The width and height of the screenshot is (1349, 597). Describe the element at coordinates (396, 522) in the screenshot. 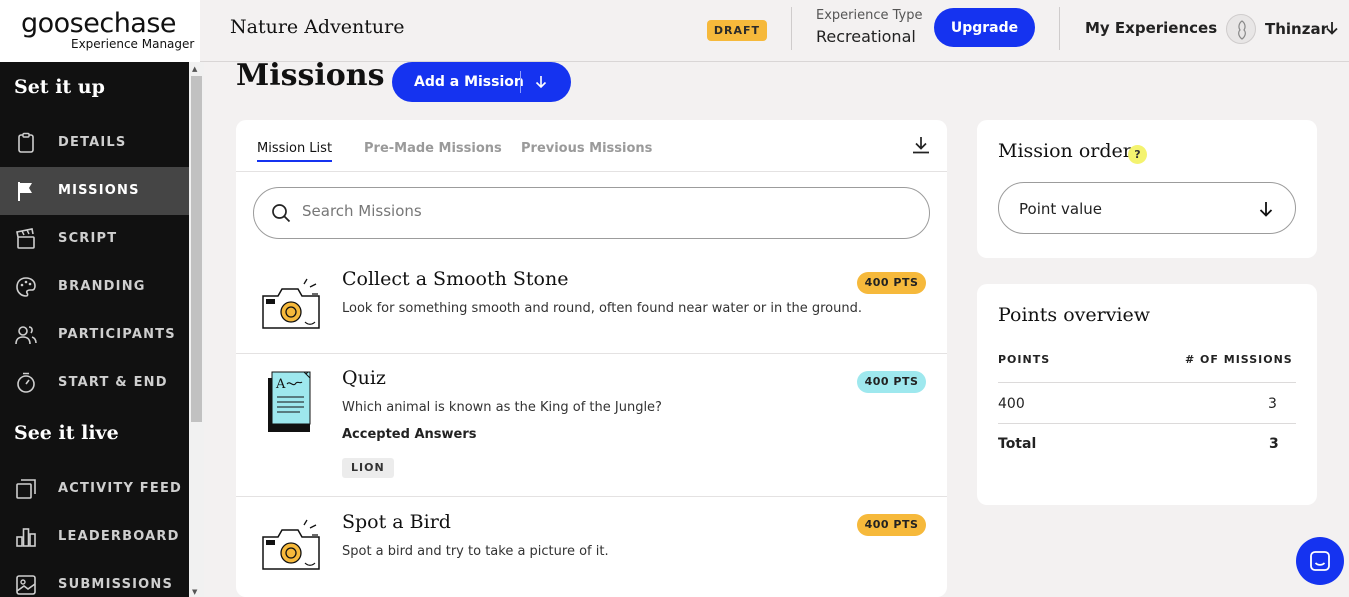

I see `mission-title: Spot a Bird` at that location.